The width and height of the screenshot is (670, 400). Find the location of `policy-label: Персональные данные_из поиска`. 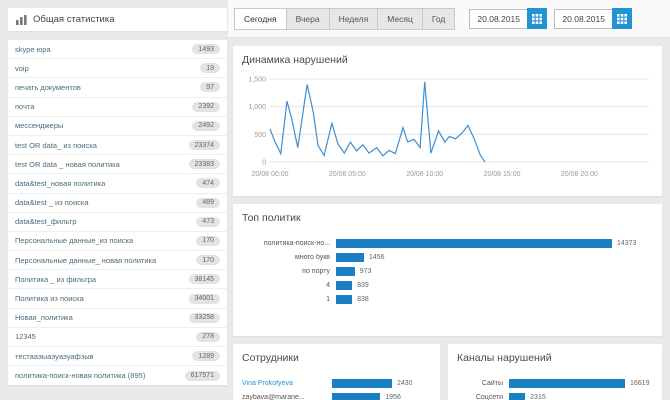

policy-label: Персональные данные_из поиска is located at coordinates (74, 241).